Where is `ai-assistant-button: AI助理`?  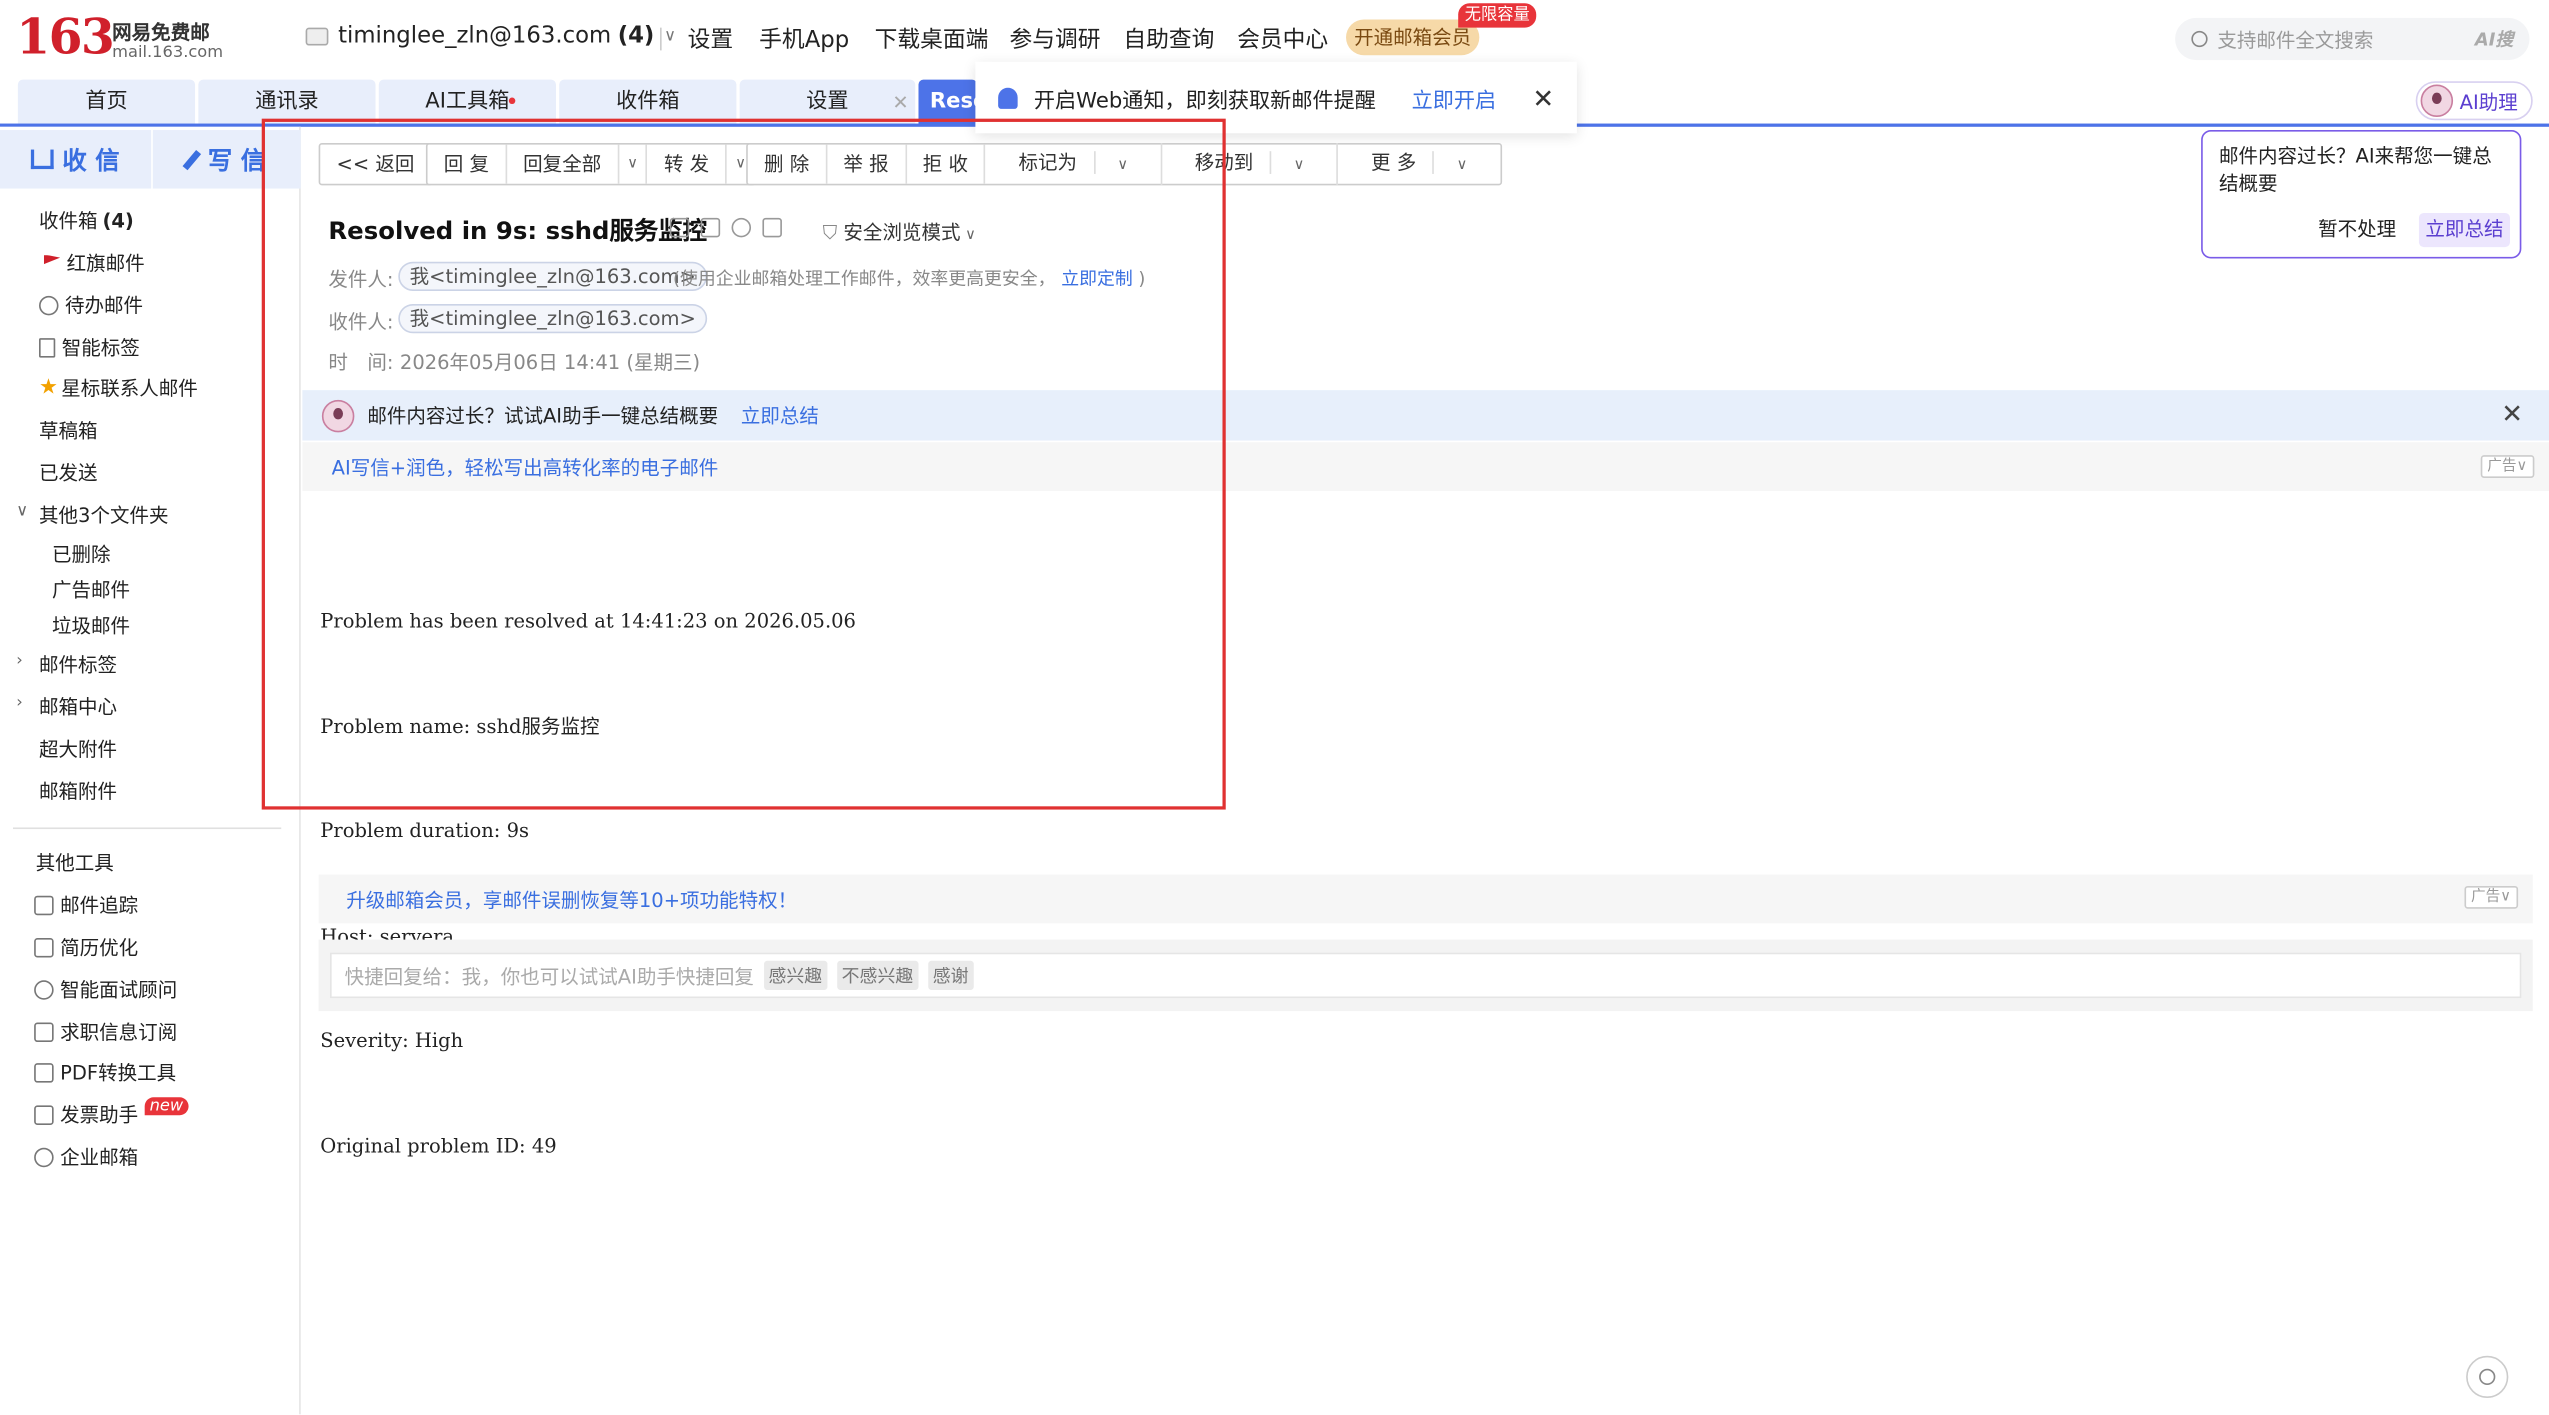 ai-assistant-button: AI助理 is located at coordinates (2474, 101).